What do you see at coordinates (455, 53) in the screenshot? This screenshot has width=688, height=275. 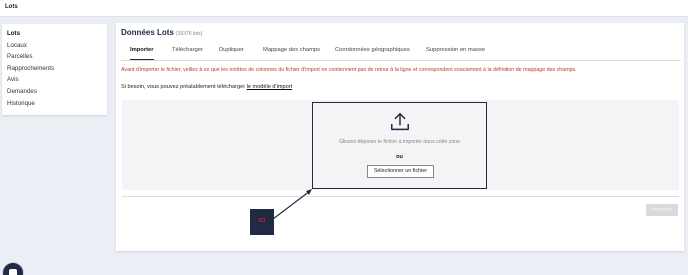 I see `tab-suppression: Suppression en masse` at bounding box center [455, 53].